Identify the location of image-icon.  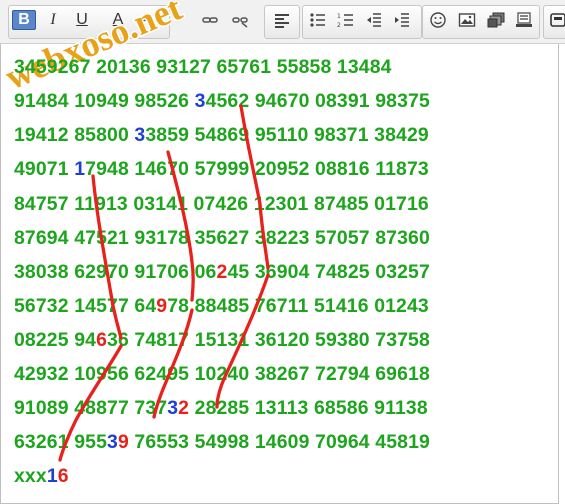
(467, 20).